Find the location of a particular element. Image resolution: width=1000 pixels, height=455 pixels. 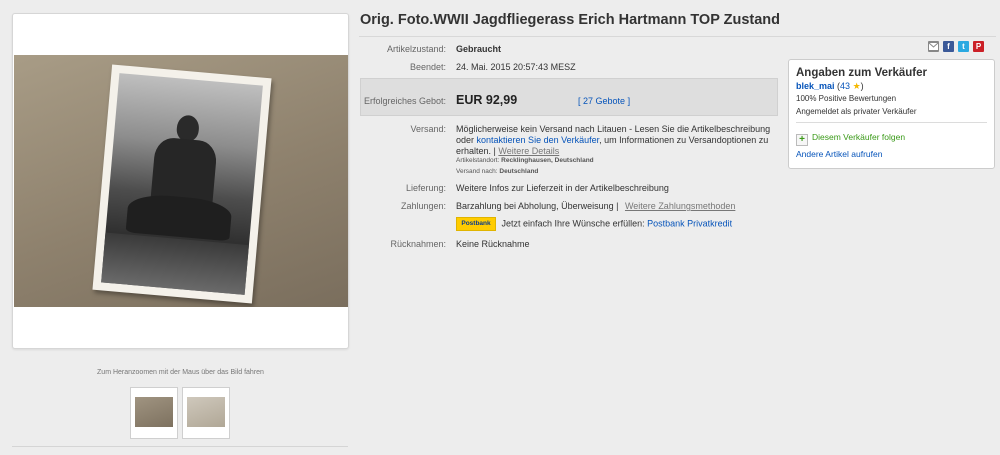

ended-value: 24. Mai. 2015 20:57:43 MESZ is located at coordinates (516, 67).